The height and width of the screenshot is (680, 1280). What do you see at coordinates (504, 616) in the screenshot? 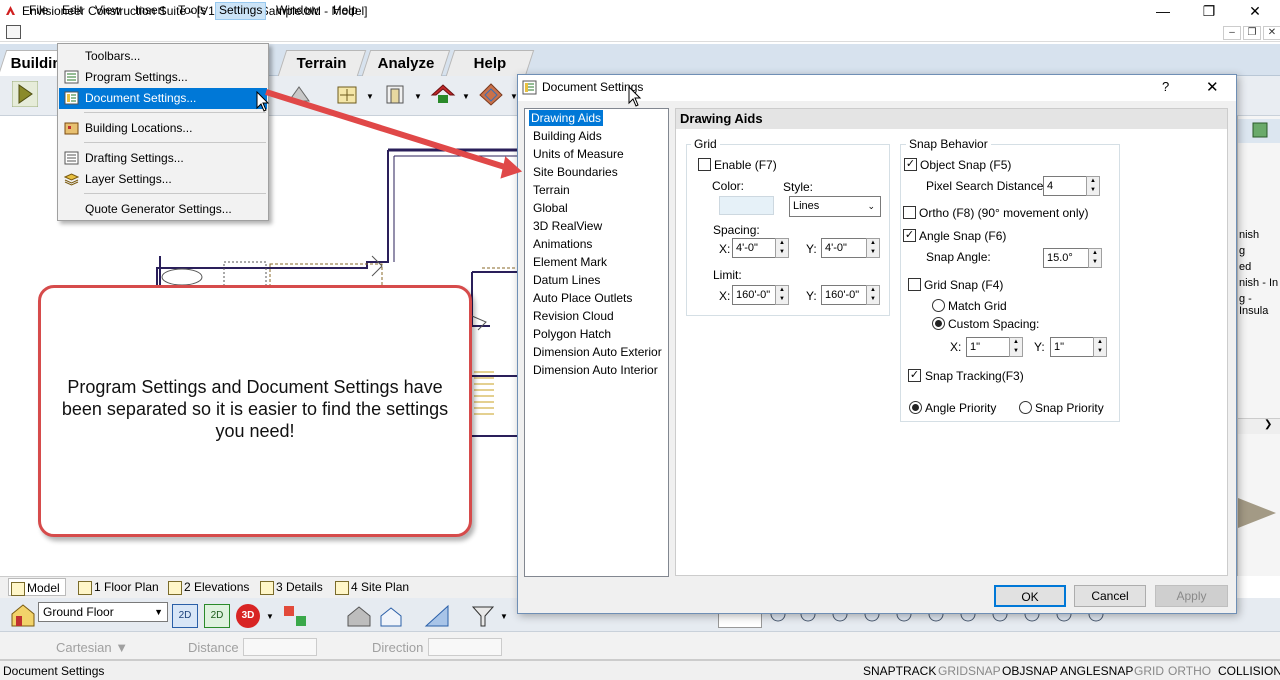
I see `filter-dropdown-icon: ▼` at bounding box center [504, 616].